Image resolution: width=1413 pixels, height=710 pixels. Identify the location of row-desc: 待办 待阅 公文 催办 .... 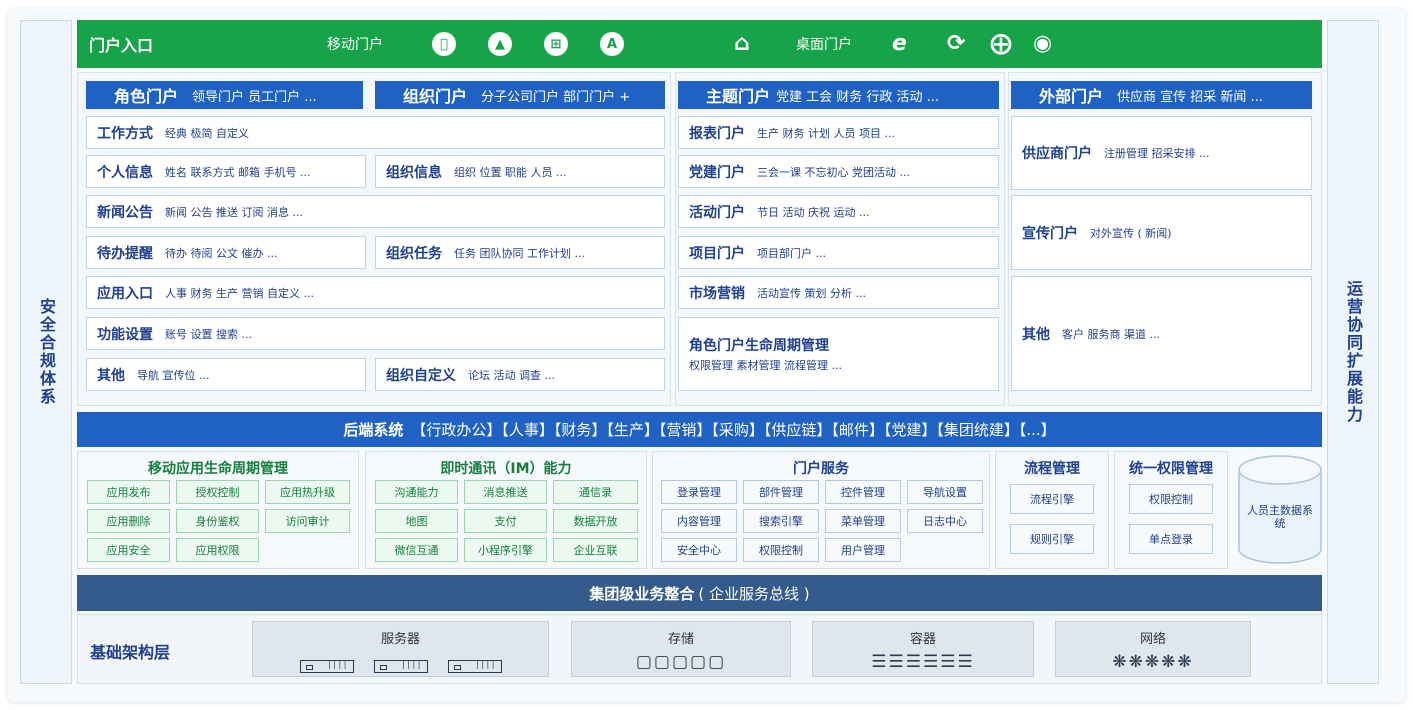
(221, 253).